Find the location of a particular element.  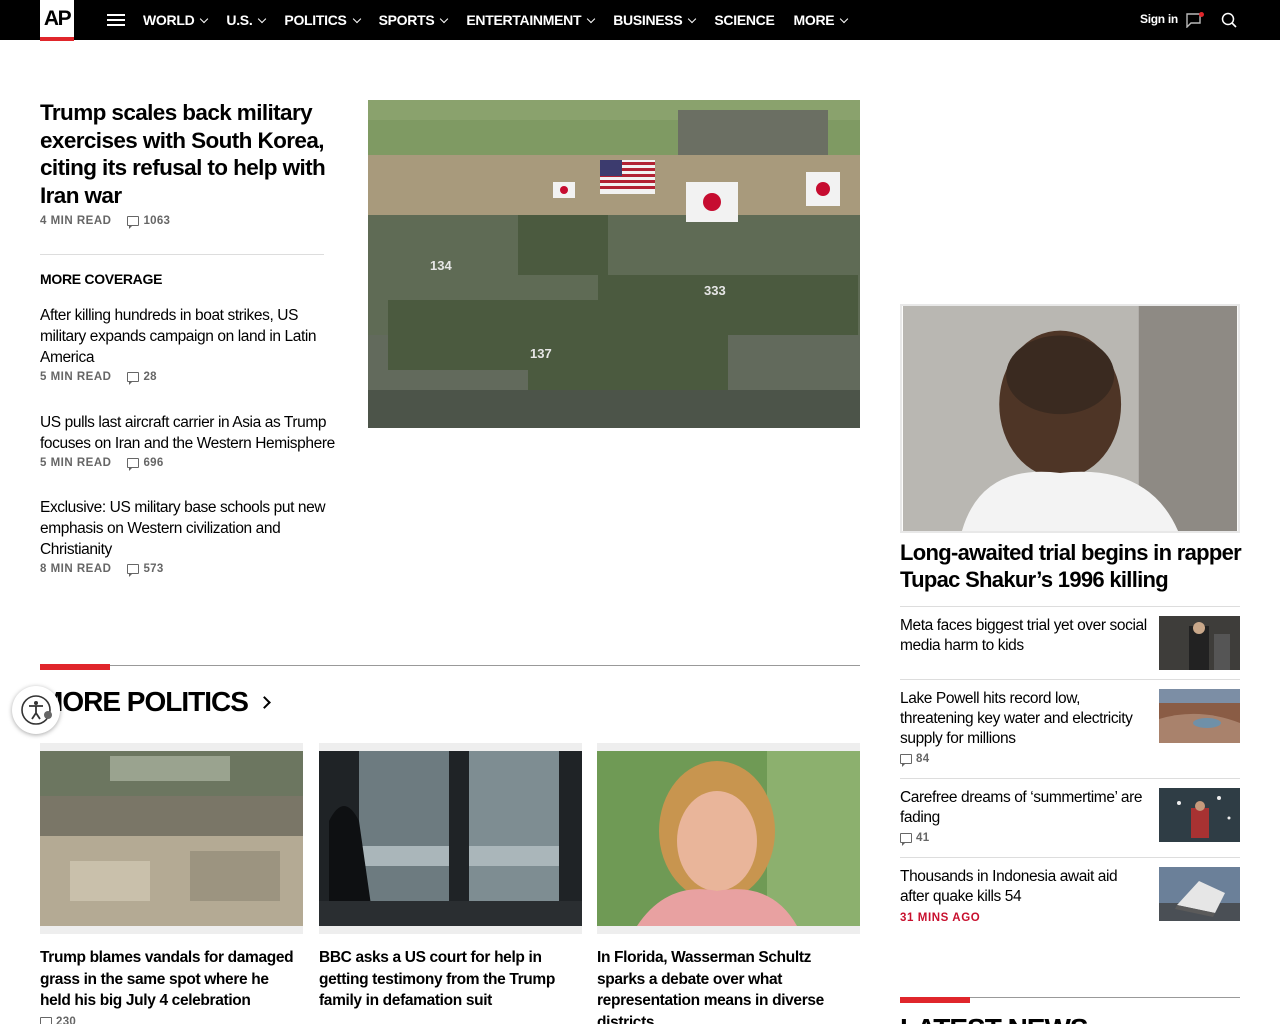

accessibility-icon is located at coordinates (36, 710).